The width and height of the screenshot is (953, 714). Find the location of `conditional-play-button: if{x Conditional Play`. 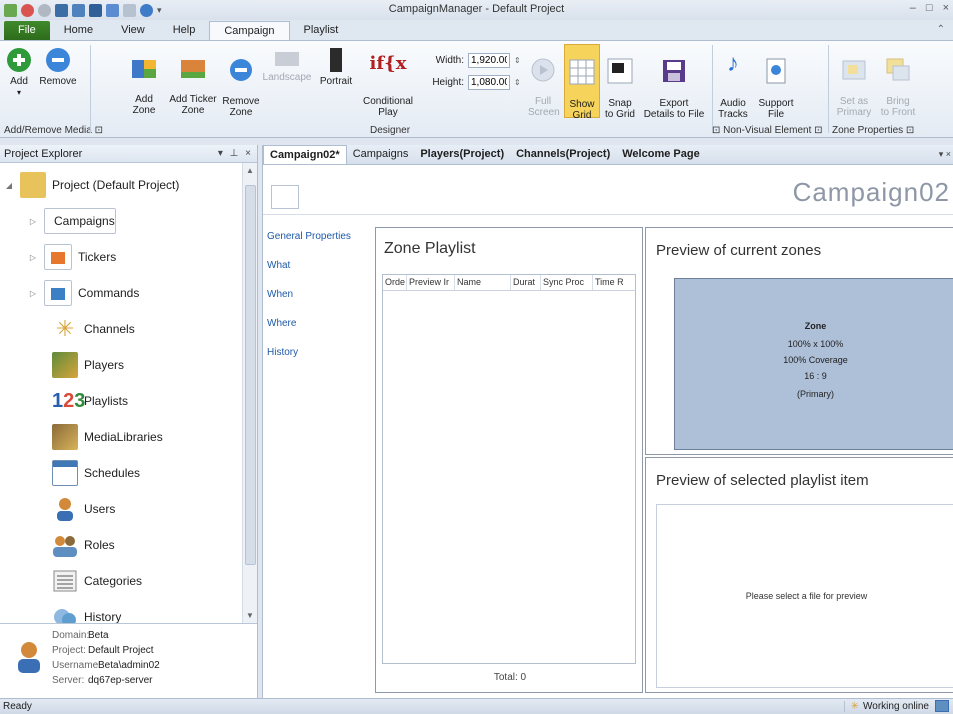

conditional-play-button: if{x Conditional Play is located at coordinates (388, 83).